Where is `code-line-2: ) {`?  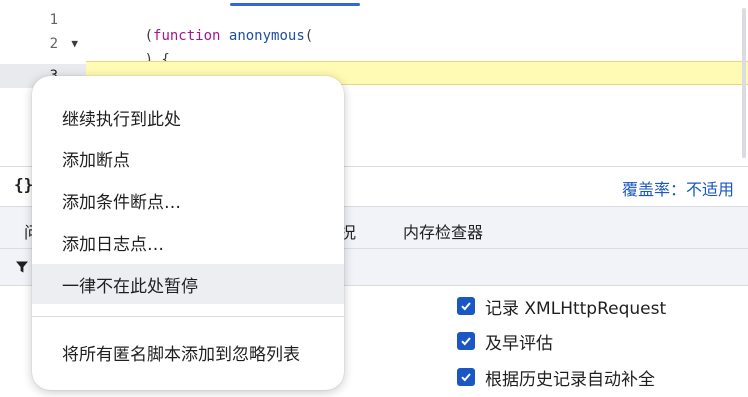 code-line-2: ) { is located at coordinates (417, 50).